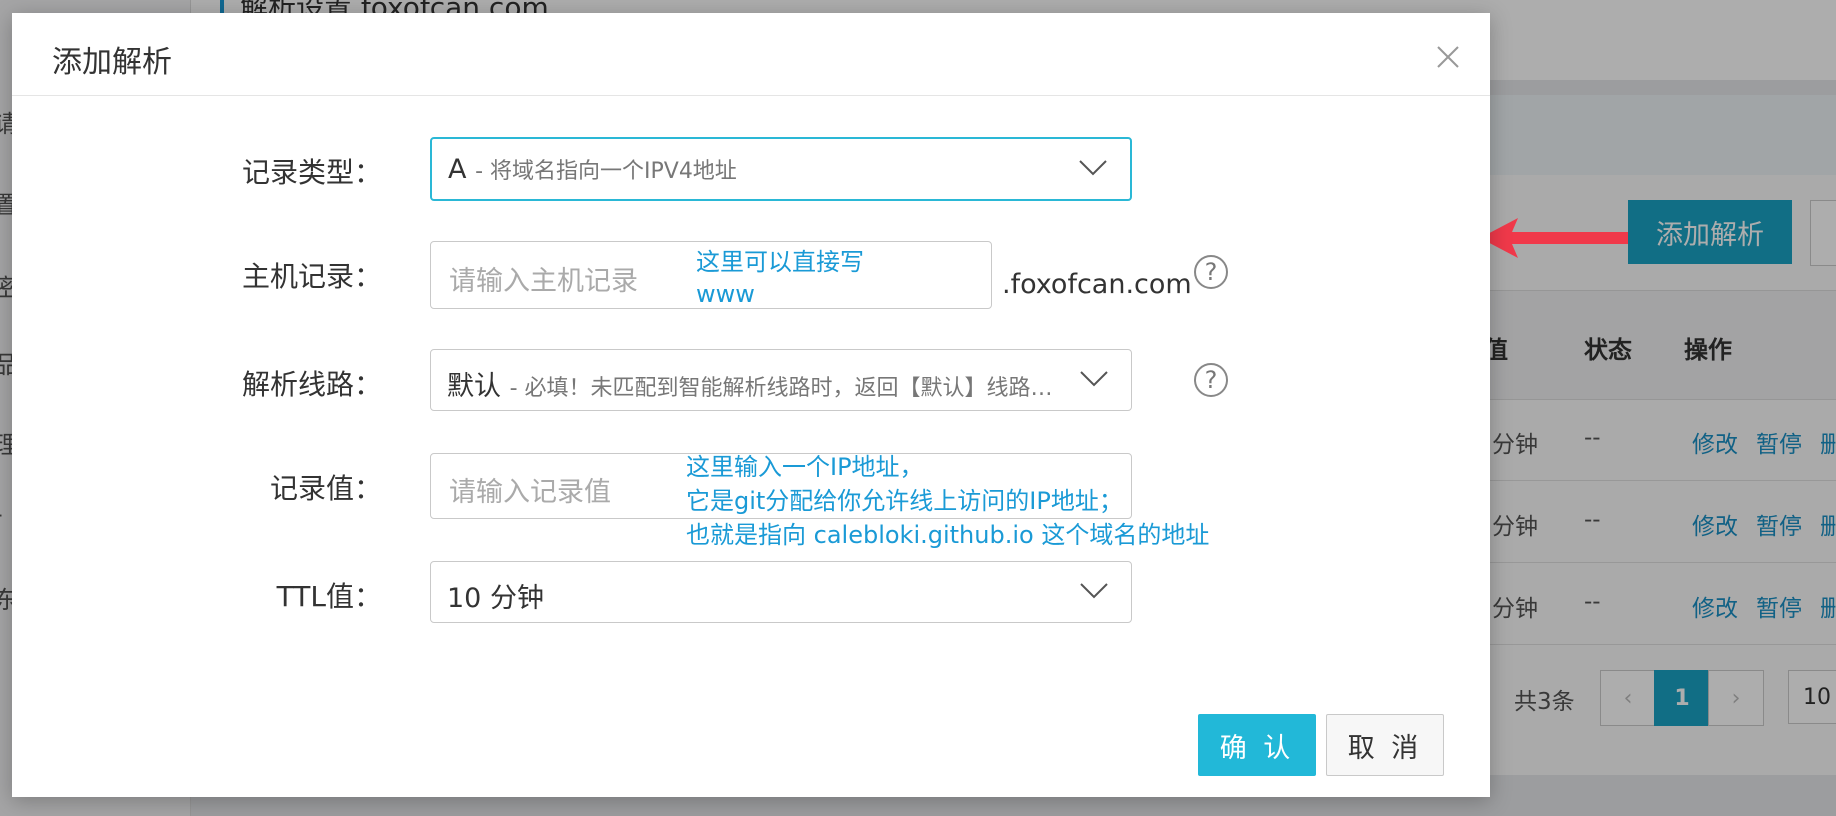  What do you see at coordinates (904, 501) in the screenshot?
I see `value-annotation-line2: 它是git分配给你允许线上访问的IP地址；` at bounding box center [904, 501].